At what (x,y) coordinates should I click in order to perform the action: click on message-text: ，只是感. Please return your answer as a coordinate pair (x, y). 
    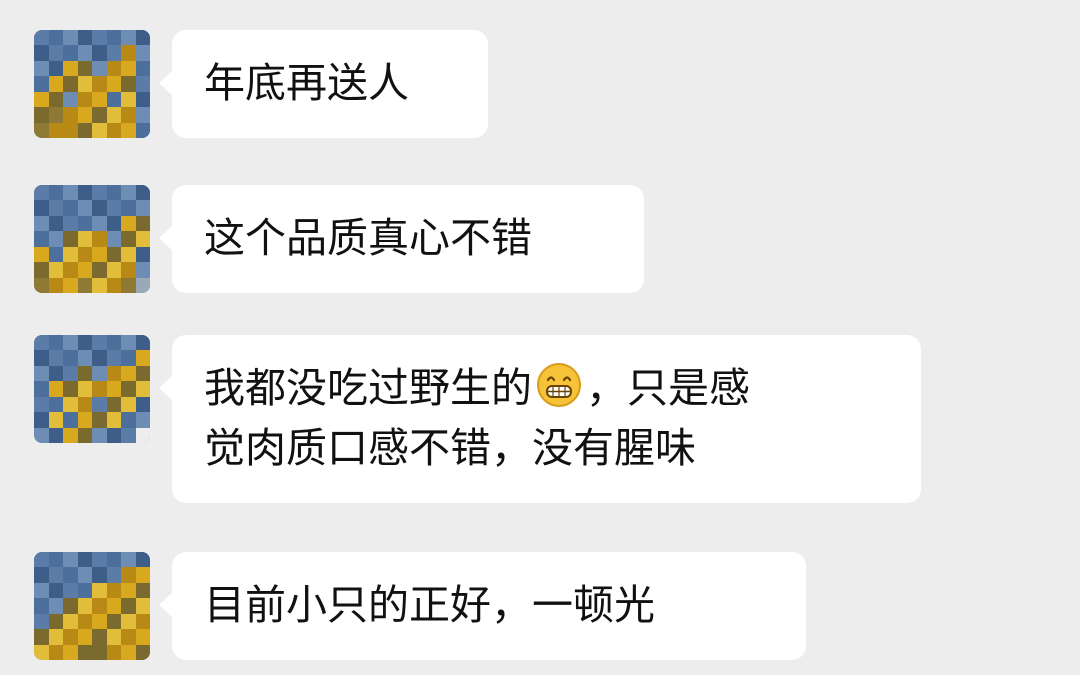
    Looking at the image, I should click on (668, 388).